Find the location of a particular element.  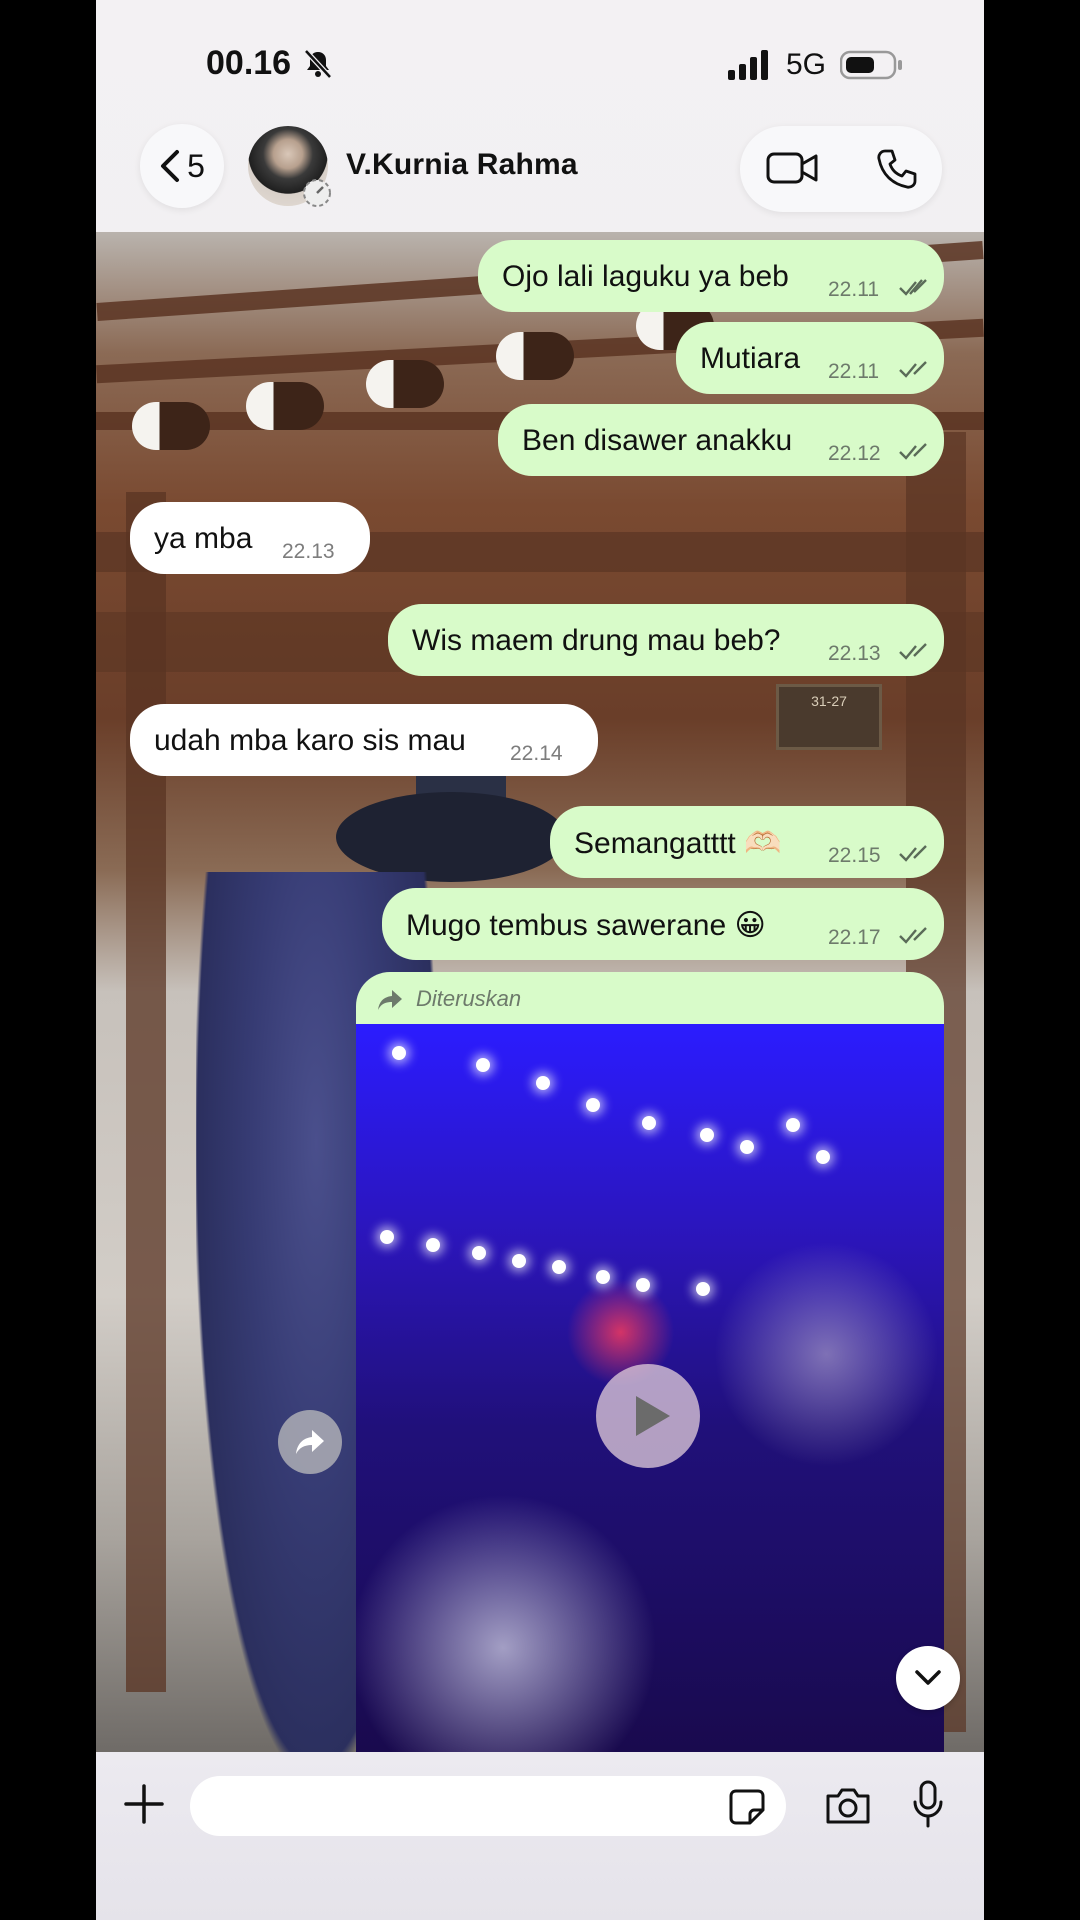

microphone-icon is located at coordinates (928, 1804).